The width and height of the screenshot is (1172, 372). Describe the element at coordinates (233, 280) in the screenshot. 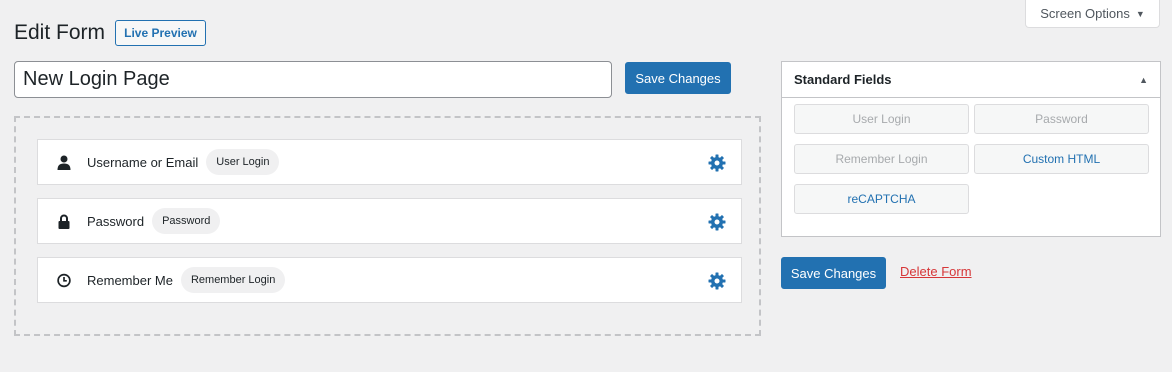

I see `field-type-badge: Remember Login` at that location.